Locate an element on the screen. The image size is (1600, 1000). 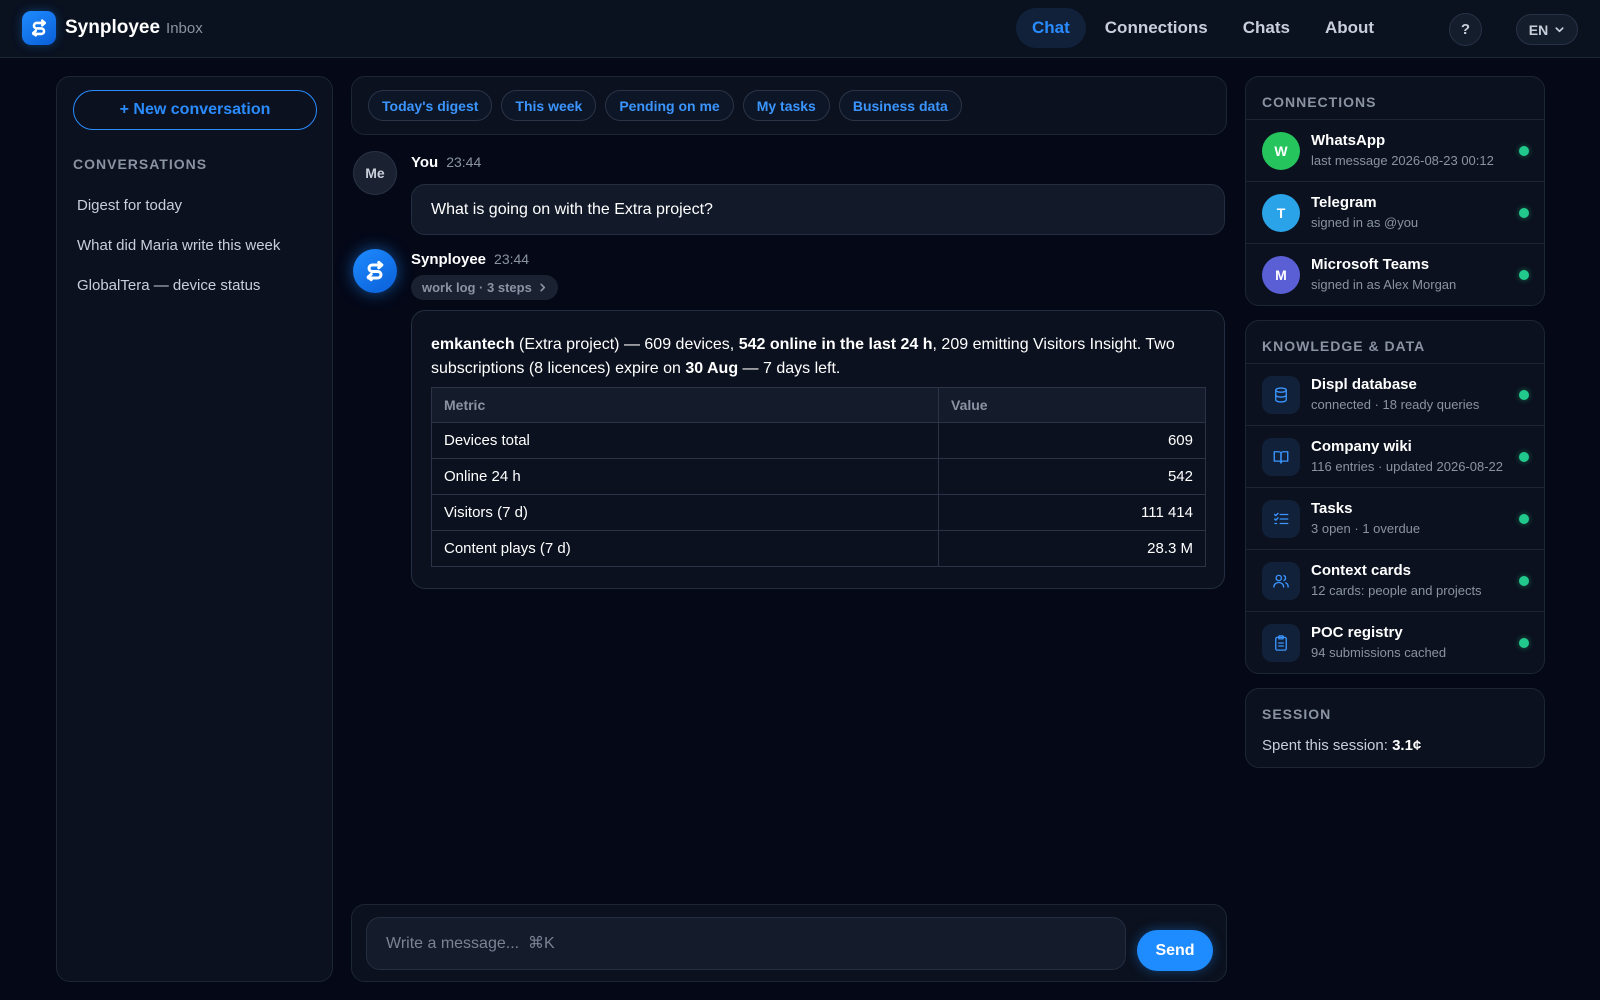
nav-connections: Connections is located at coordinates (1156, 28).